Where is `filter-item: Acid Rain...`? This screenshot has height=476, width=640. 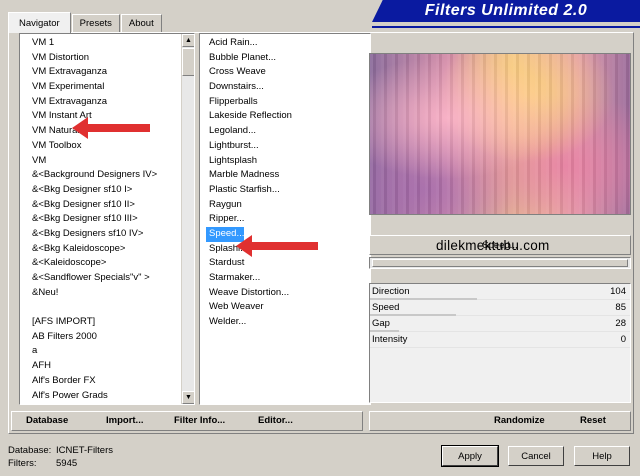 filter-item: Acid Rain... is located at coordinates (288, 43).